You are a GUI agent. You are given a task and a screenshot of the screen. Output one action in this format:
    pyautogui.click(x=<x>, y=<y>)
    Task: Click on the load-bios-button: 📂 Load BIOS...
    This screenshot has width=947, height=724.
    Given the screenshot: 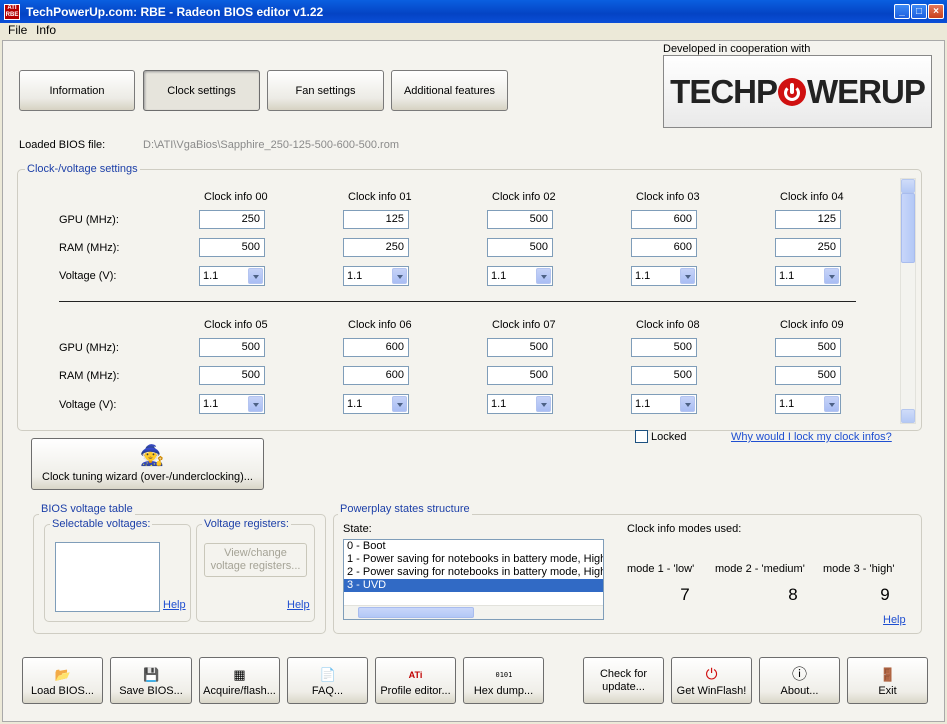 What is the action you would take?
    pyautogui.click(x=62, y=680)
    